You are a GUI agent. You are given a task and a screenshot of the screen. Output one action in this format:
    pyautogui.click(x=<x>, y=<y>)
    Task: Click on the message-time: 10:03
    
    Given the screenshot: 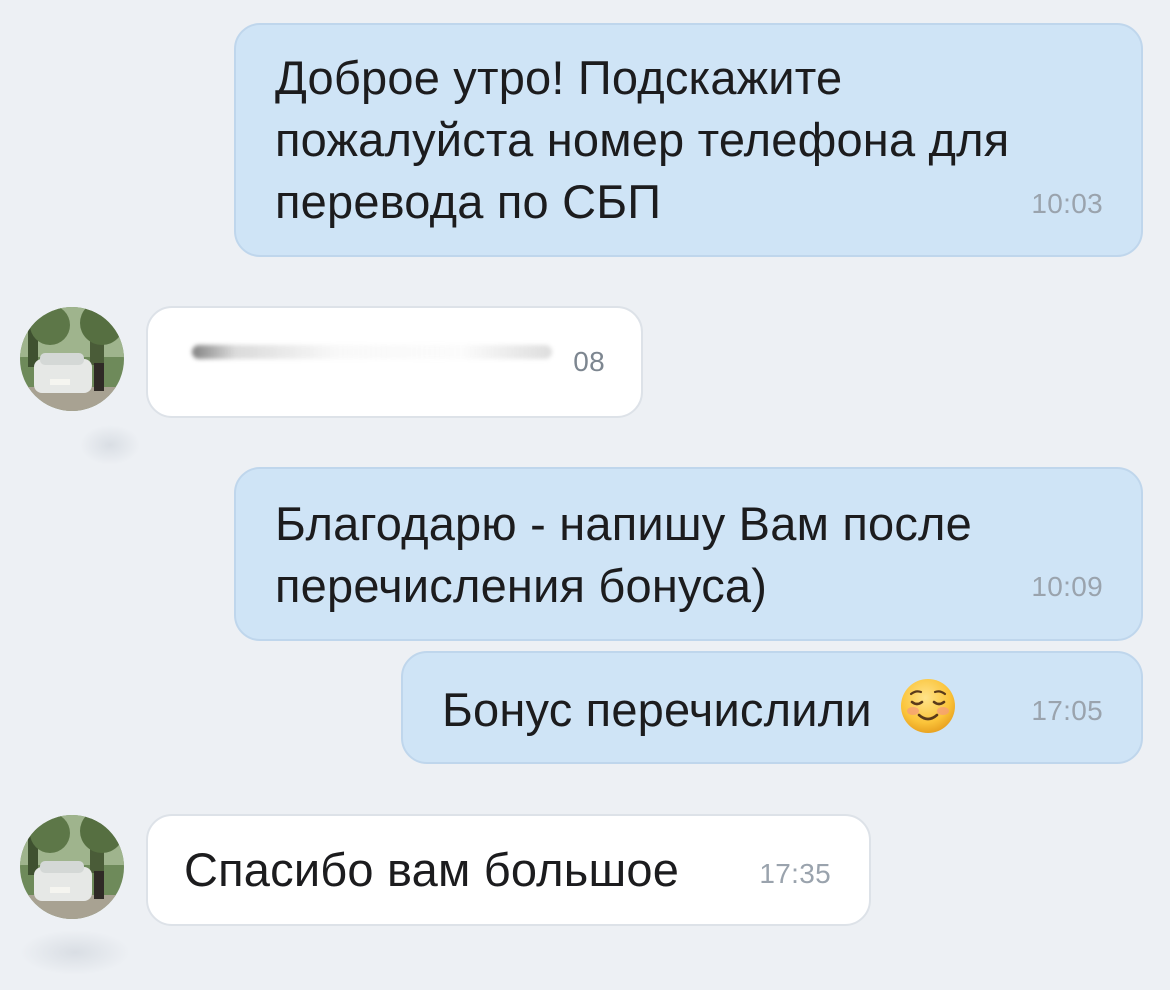 What is the action you would take?
    pyautogui.click(x=1067, y=203)
    